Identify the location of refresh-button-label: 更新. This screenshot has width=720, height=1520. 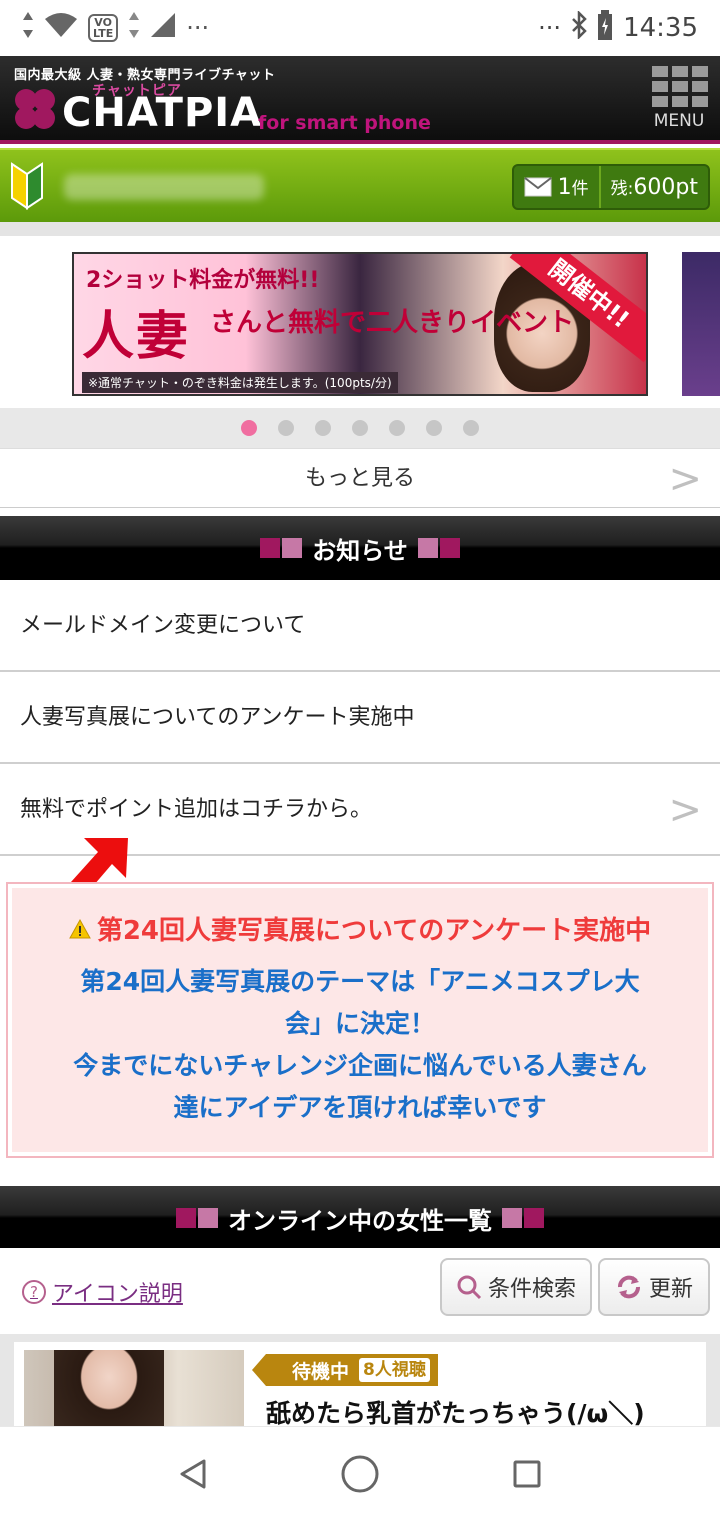
(670, 1289).